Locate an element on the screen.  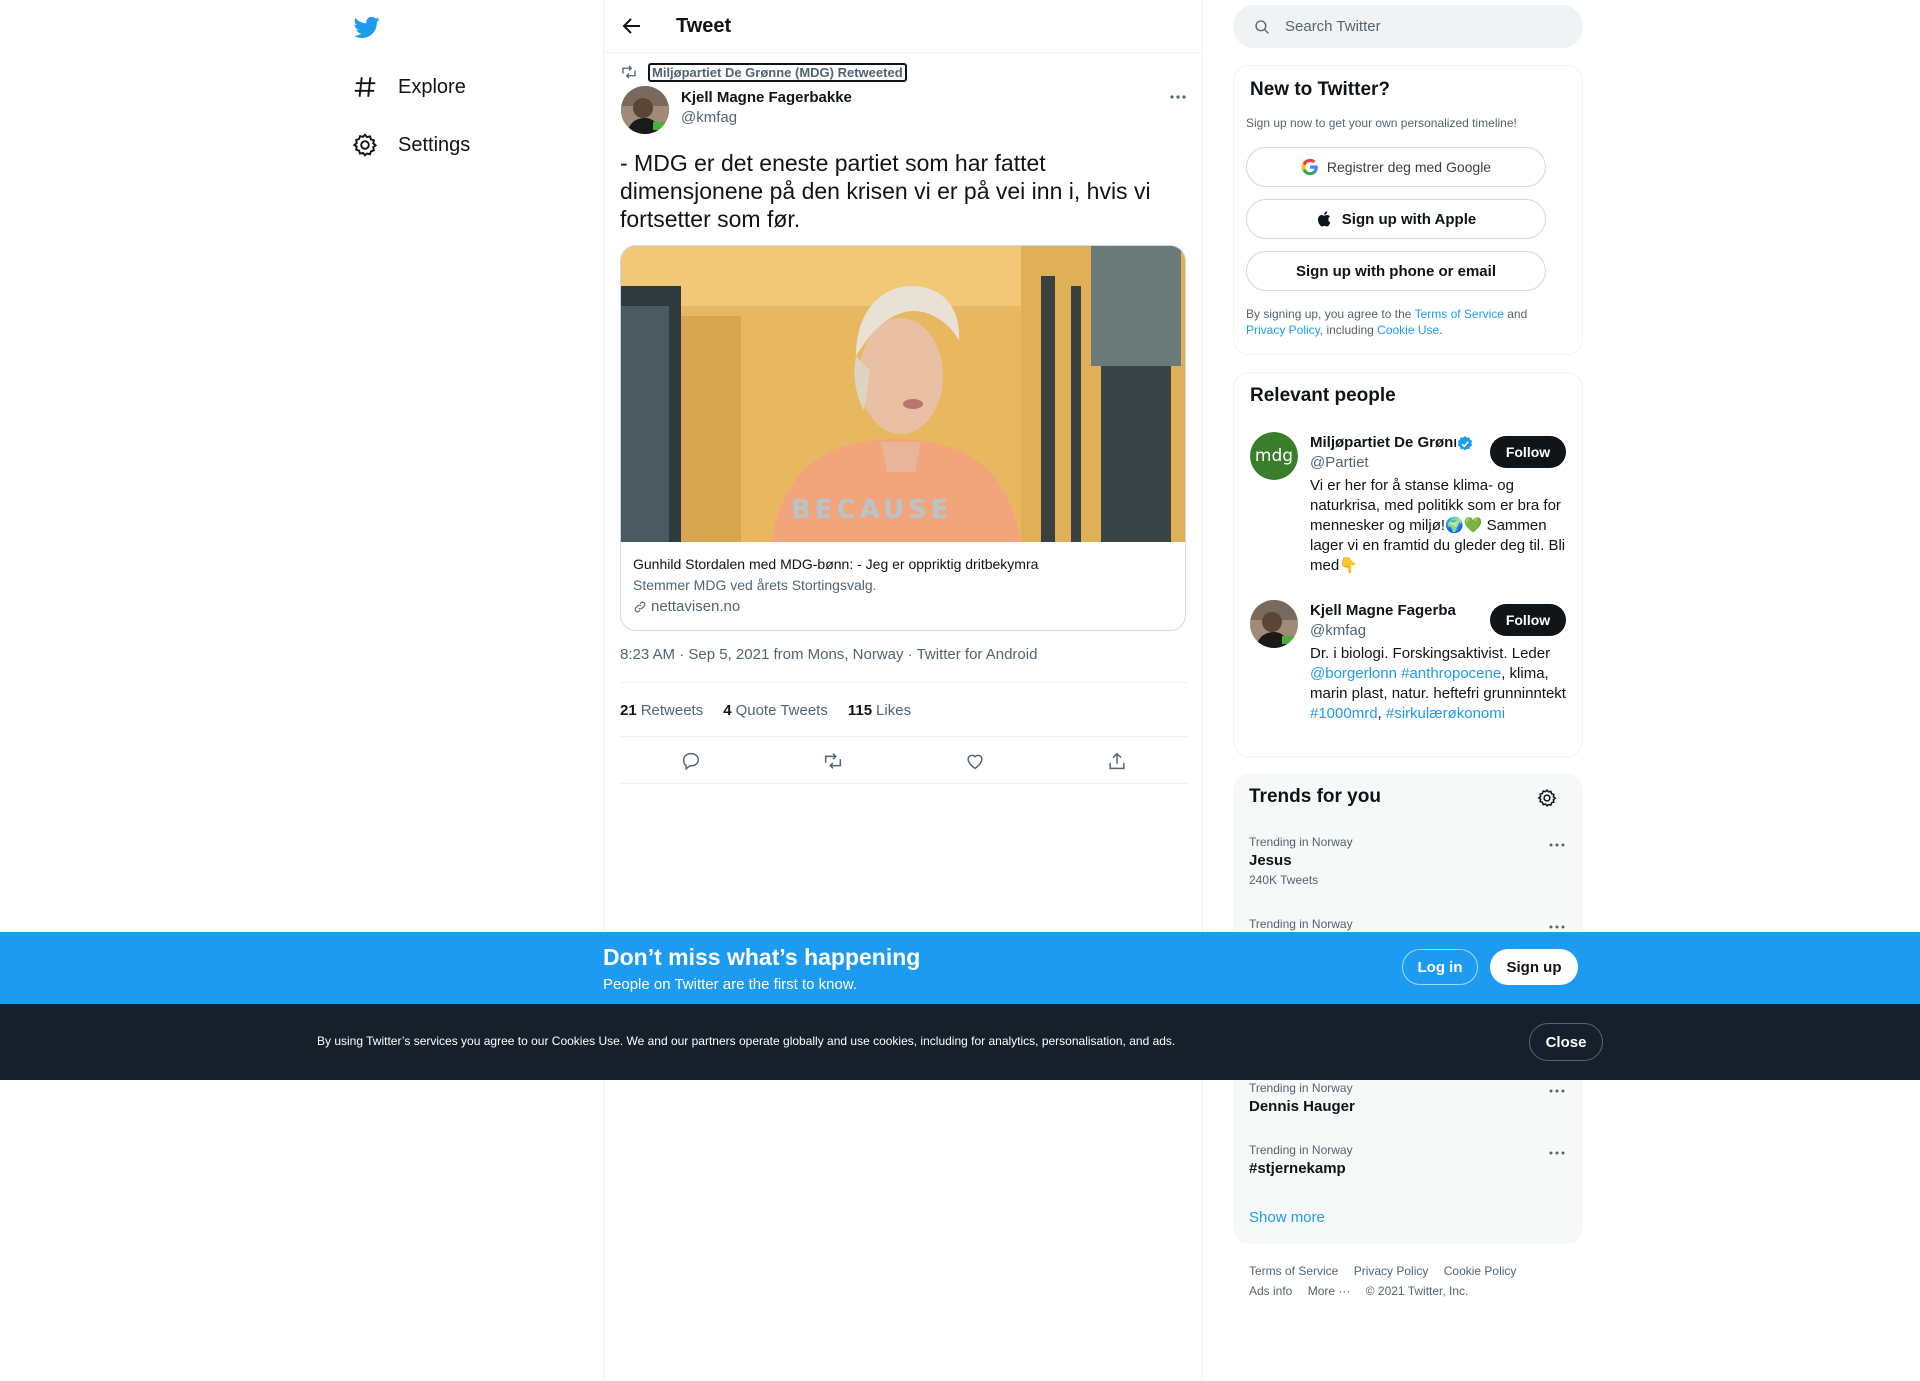
author-avatar is located at coordinates (645, 110).